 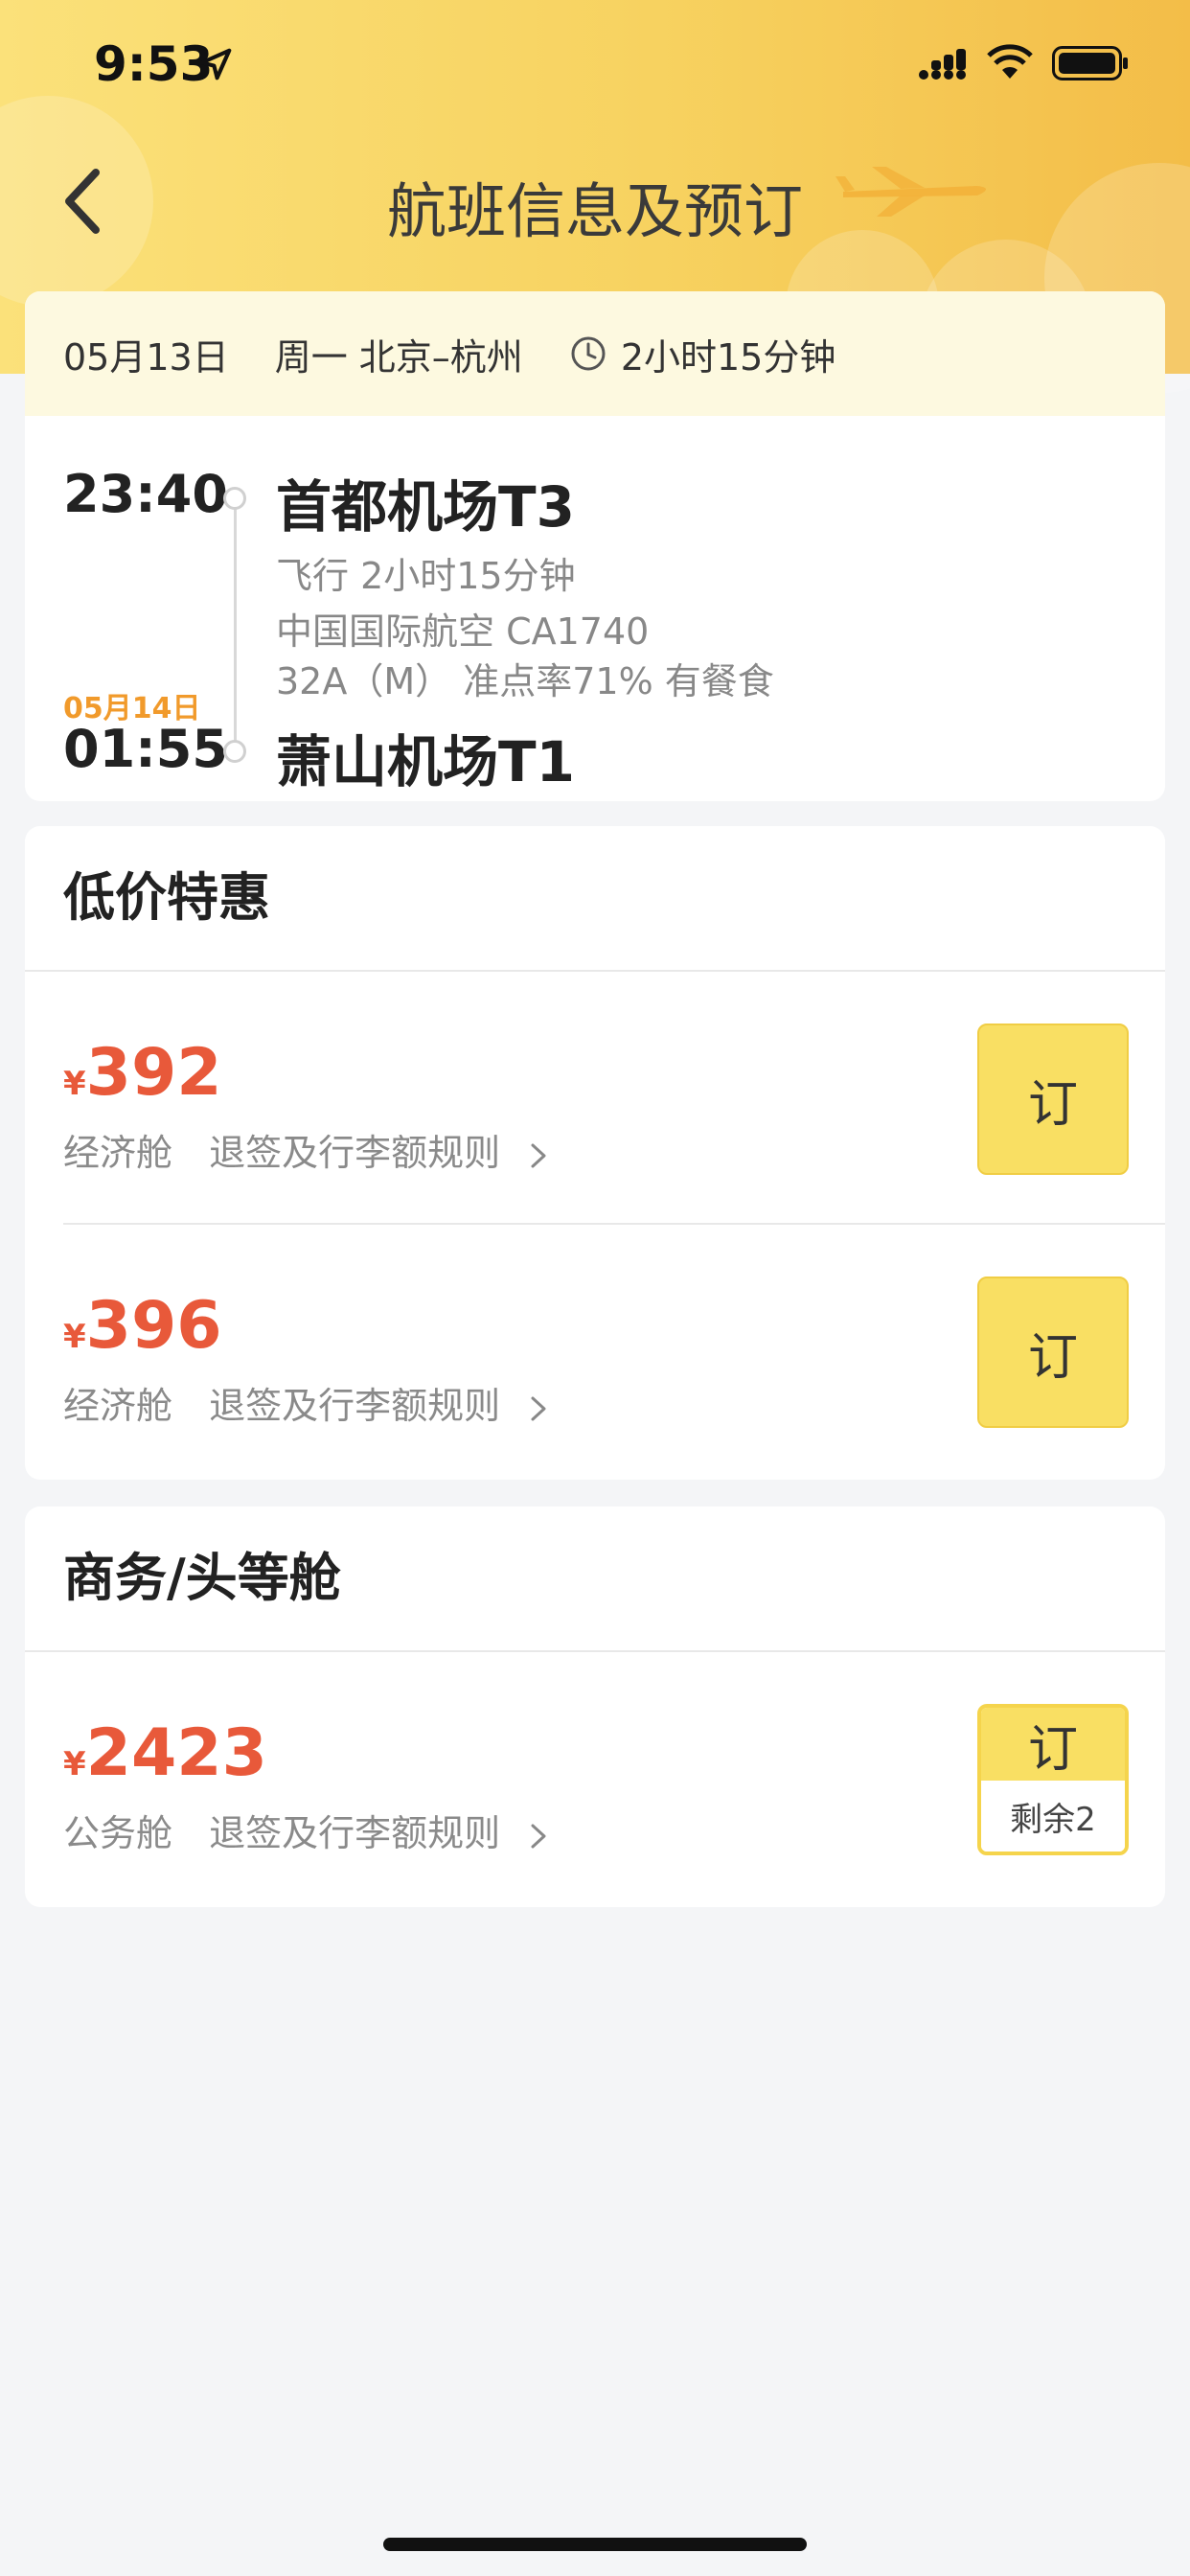 What do you see at coordinates (426, 507) in the screenshot?
I see `departure-airport: 首都机场T3` at bounding box center [426, 507].